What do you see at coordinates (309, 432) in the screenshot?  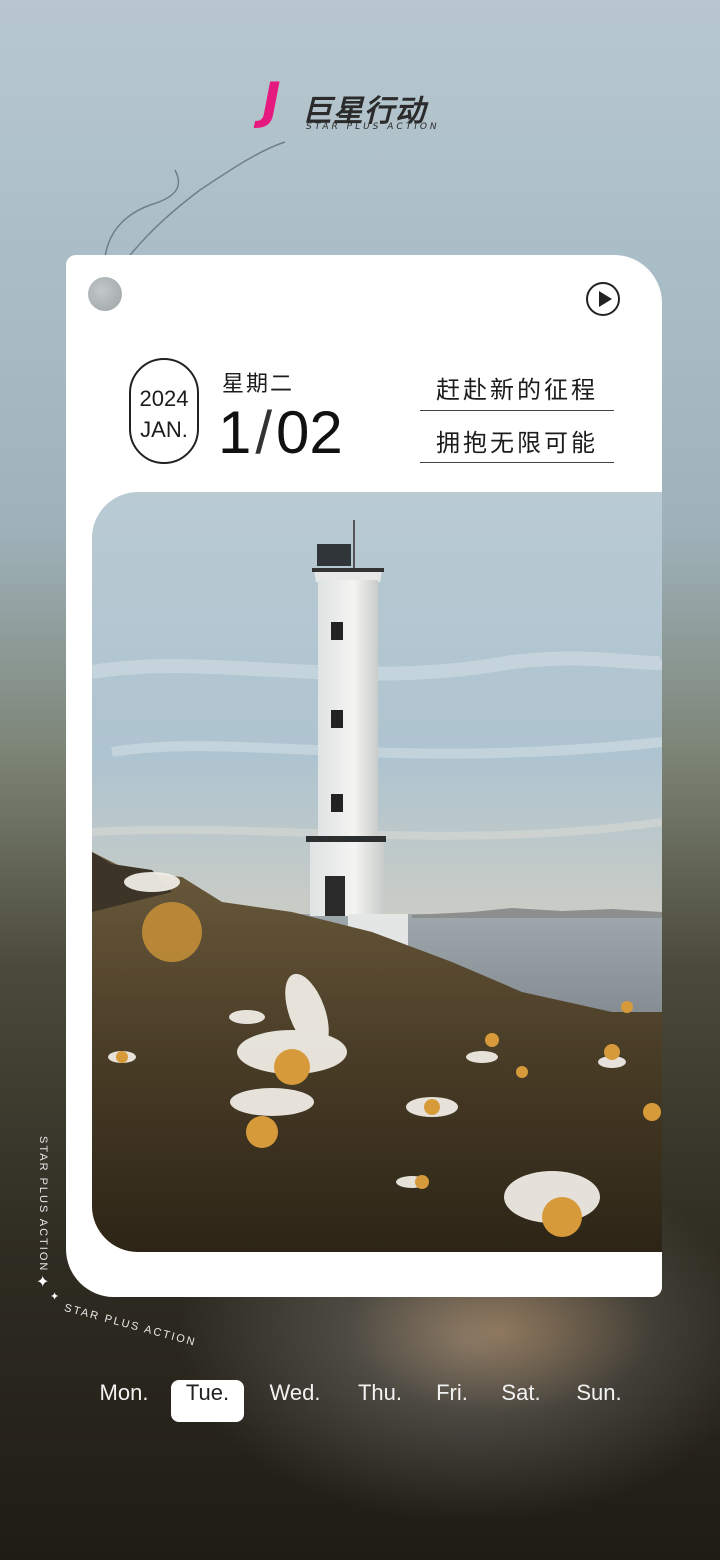 I see `day-number: 02` at bounding box center [309, 432].